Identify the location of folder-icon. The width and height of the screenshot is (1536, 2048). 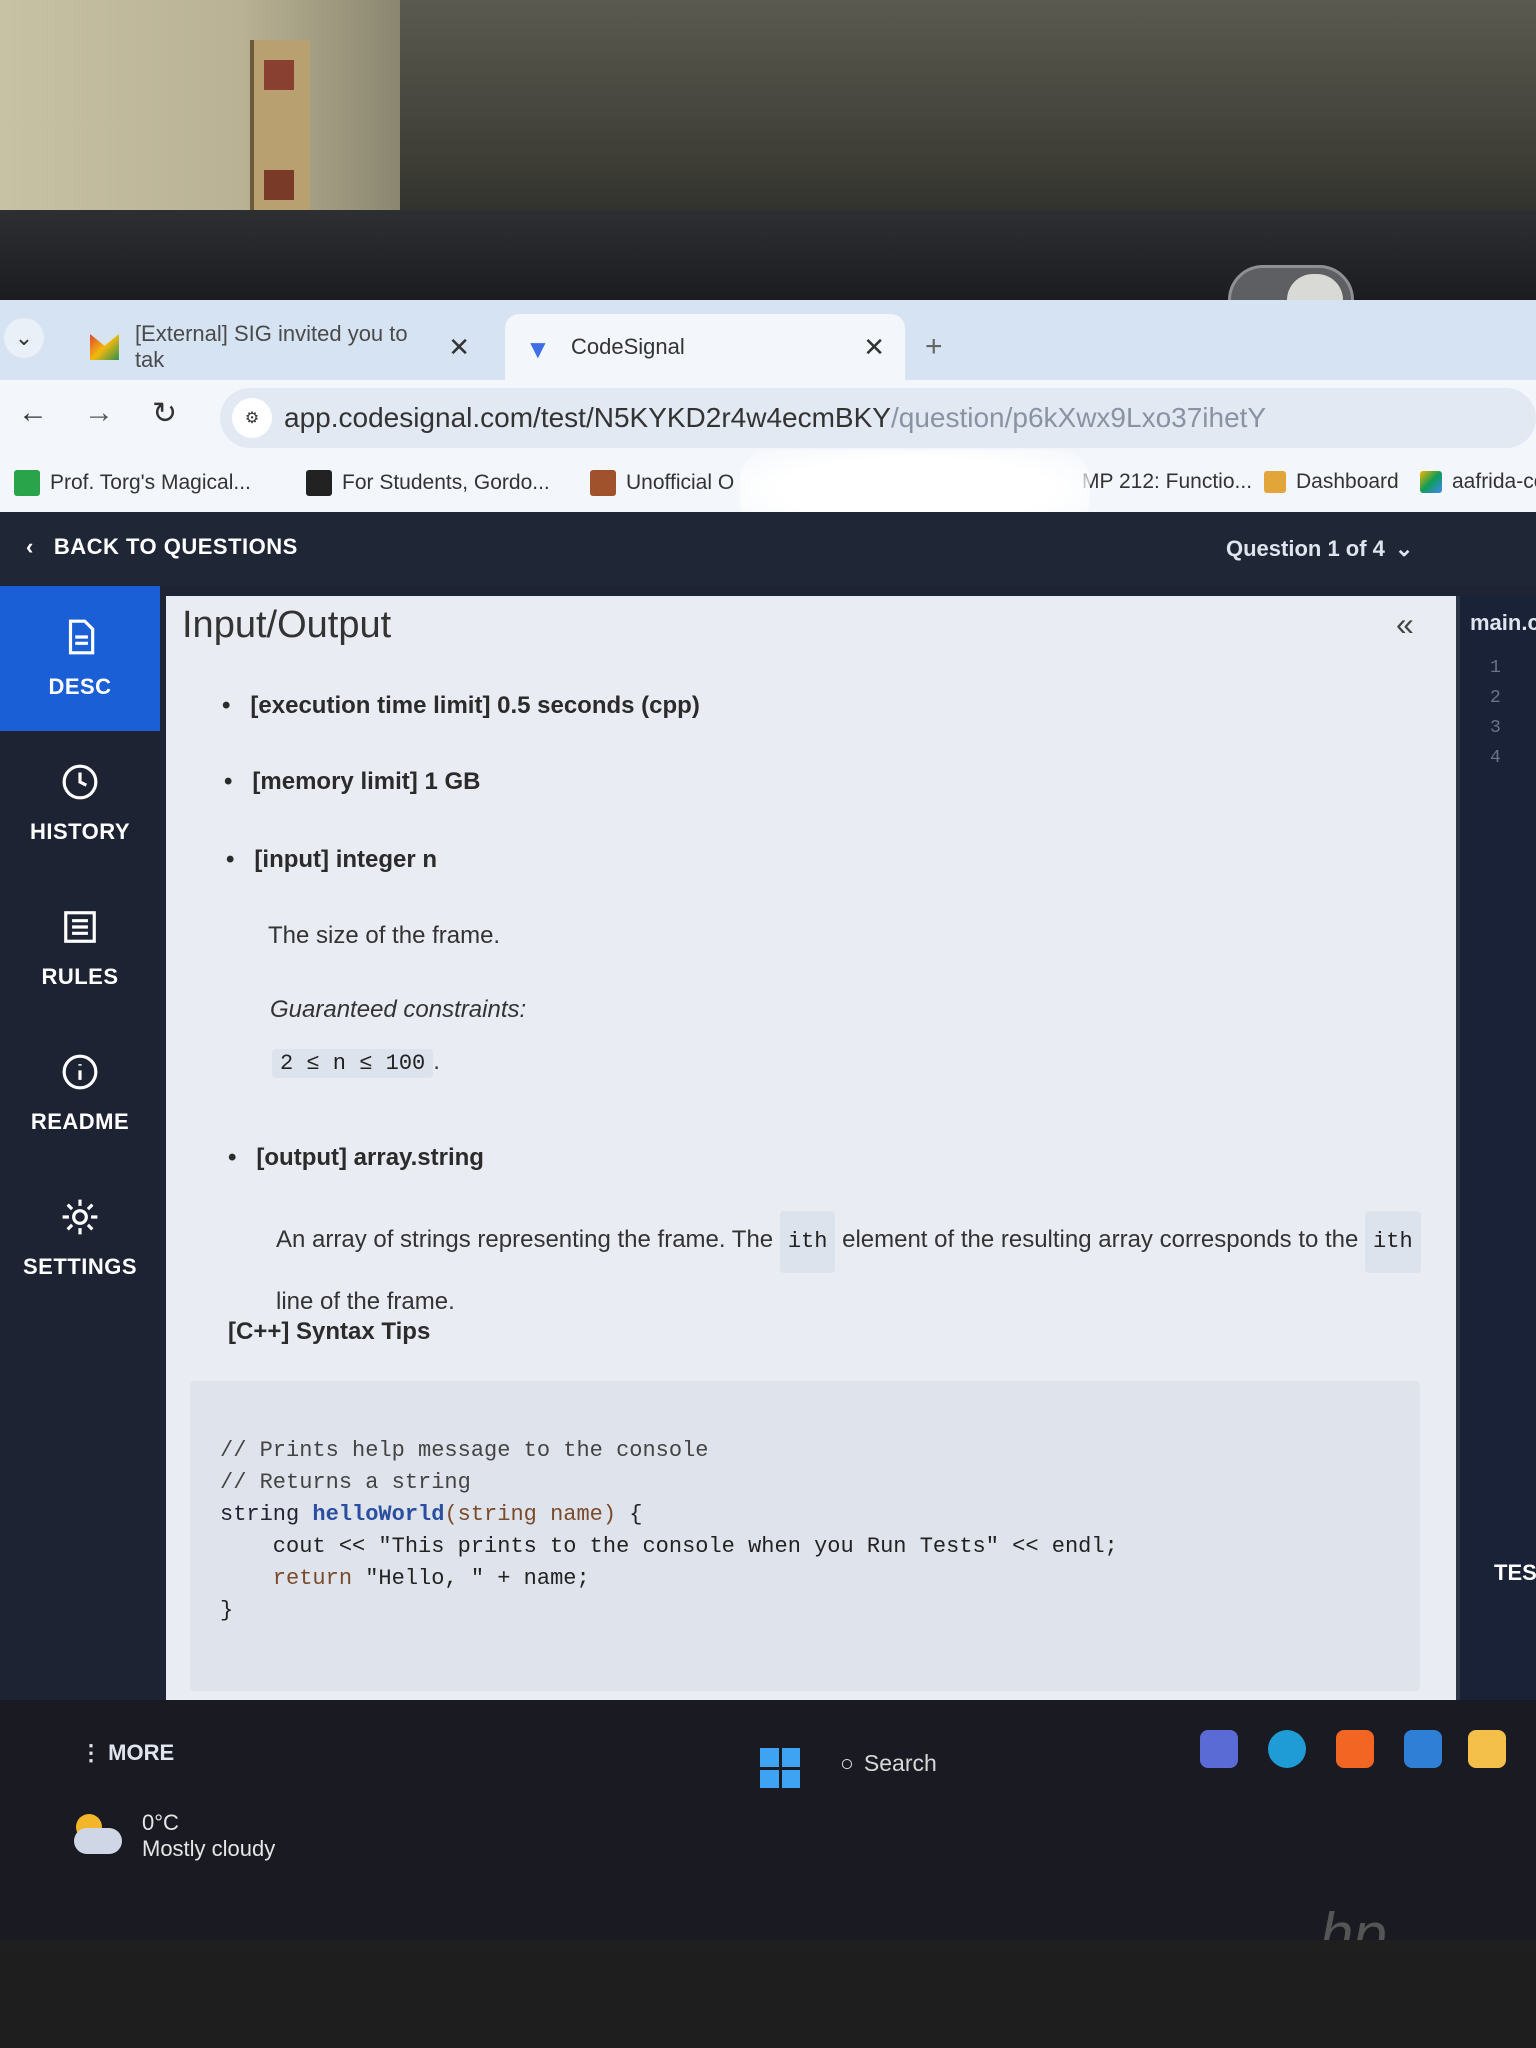
(603, 483).